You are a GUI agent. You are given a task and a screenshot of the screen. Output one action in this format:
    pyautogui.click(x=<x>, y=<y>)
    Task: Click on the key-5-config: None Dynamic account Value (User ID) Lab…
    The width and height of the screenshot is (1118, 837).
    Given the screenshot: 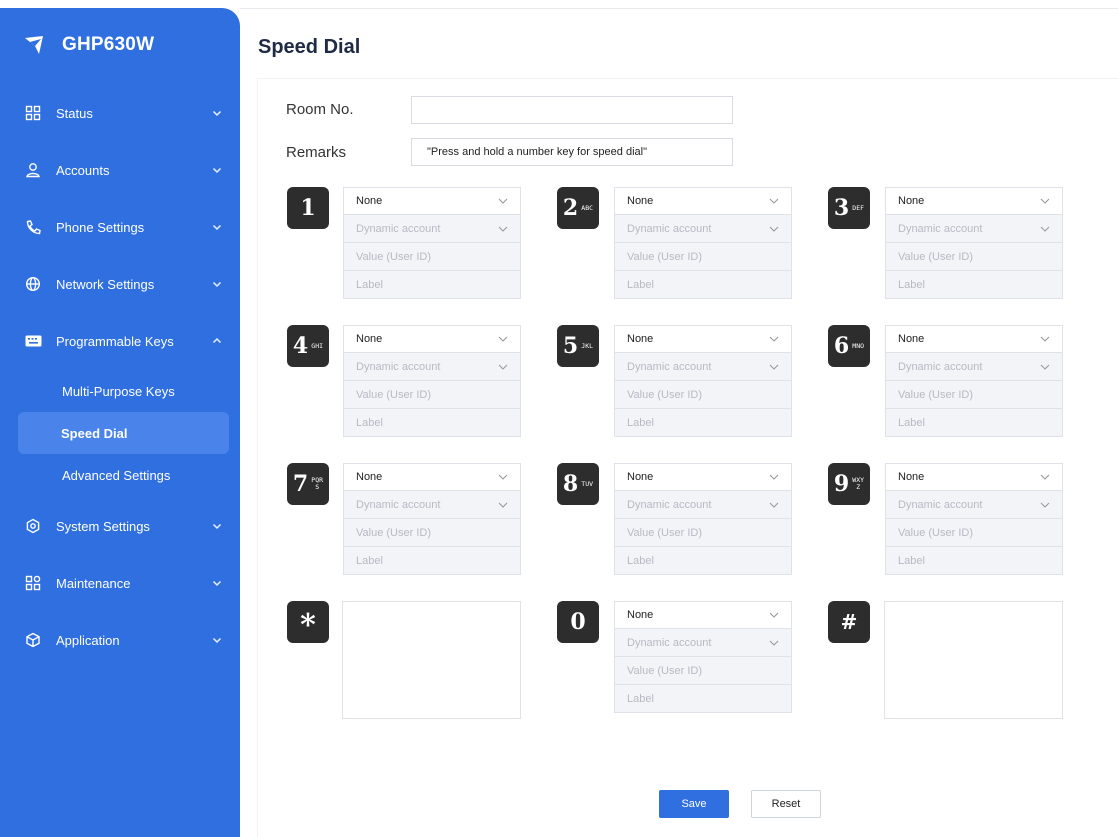 What is the action you would take?
    pyautogui.click(x=703, y=381)
    